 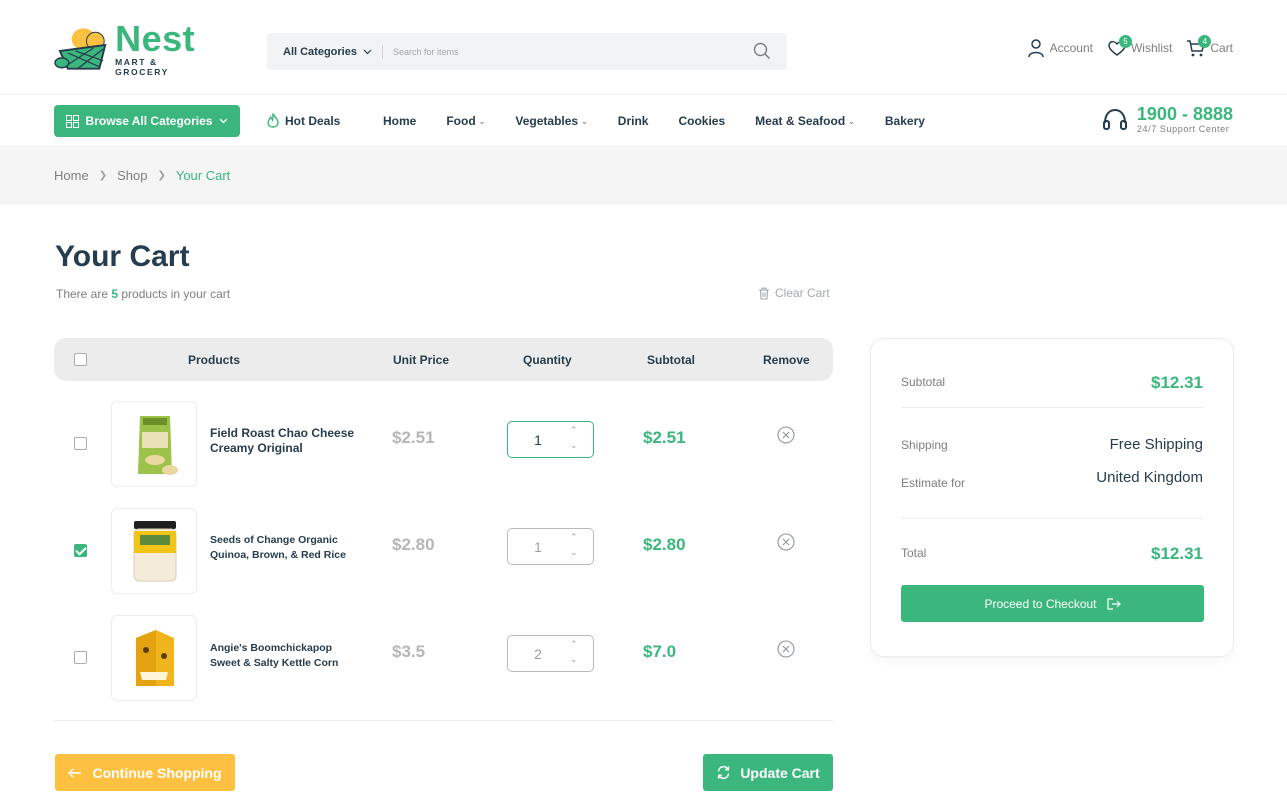 What do you see at coordinates (461, 121) in the screenshot?
I see `nav-food-label: Food` at bounding box center [461, 121].